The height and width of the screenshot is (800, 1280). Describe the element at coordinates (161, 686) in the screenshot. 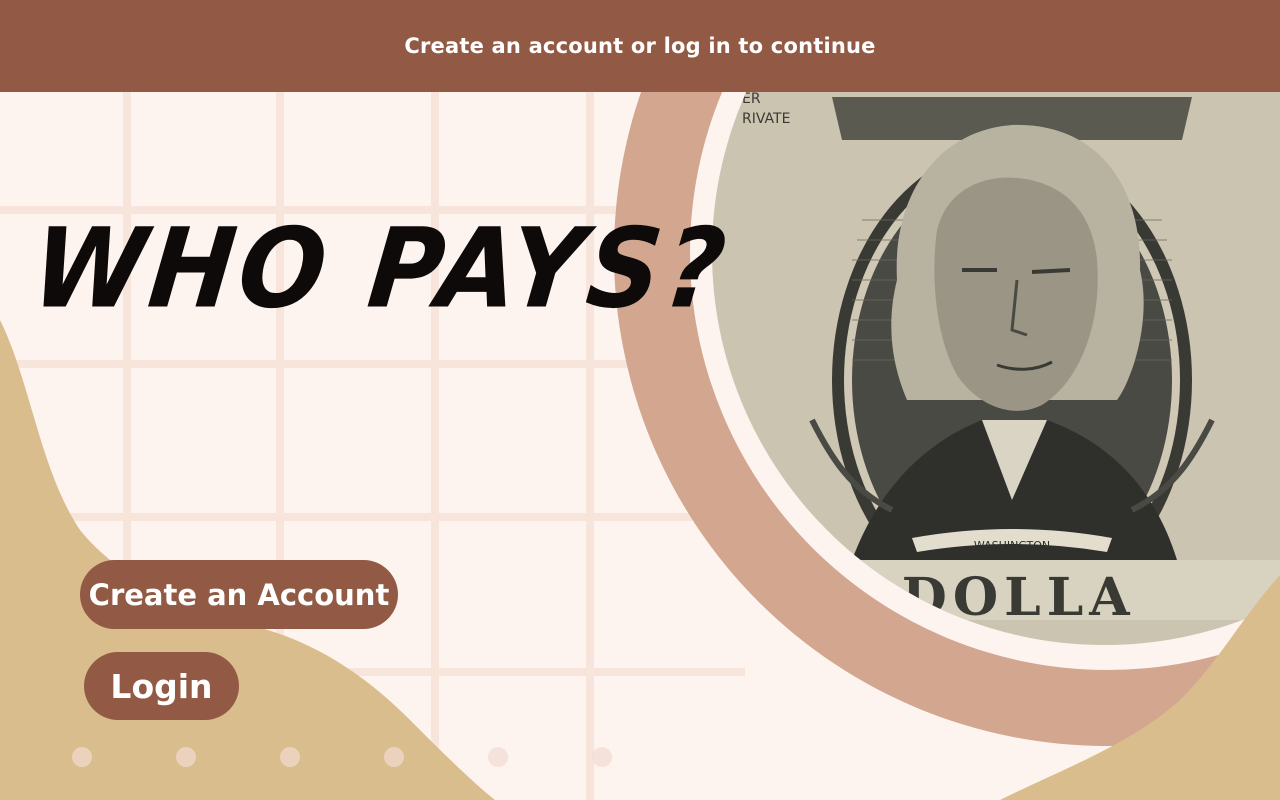

I see `login-button: Login` at that location.